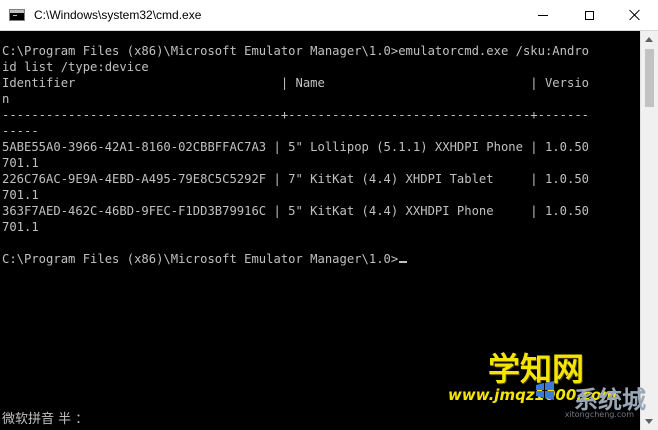  I want to click on minimize-button, so click(543, 15).